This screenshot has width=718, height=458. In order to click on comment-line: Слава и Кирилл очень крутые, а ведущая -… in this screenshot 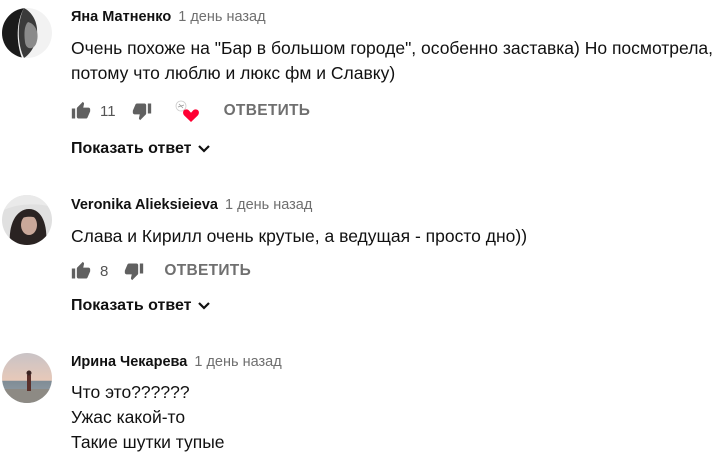, I will do `click(299, 236)`.